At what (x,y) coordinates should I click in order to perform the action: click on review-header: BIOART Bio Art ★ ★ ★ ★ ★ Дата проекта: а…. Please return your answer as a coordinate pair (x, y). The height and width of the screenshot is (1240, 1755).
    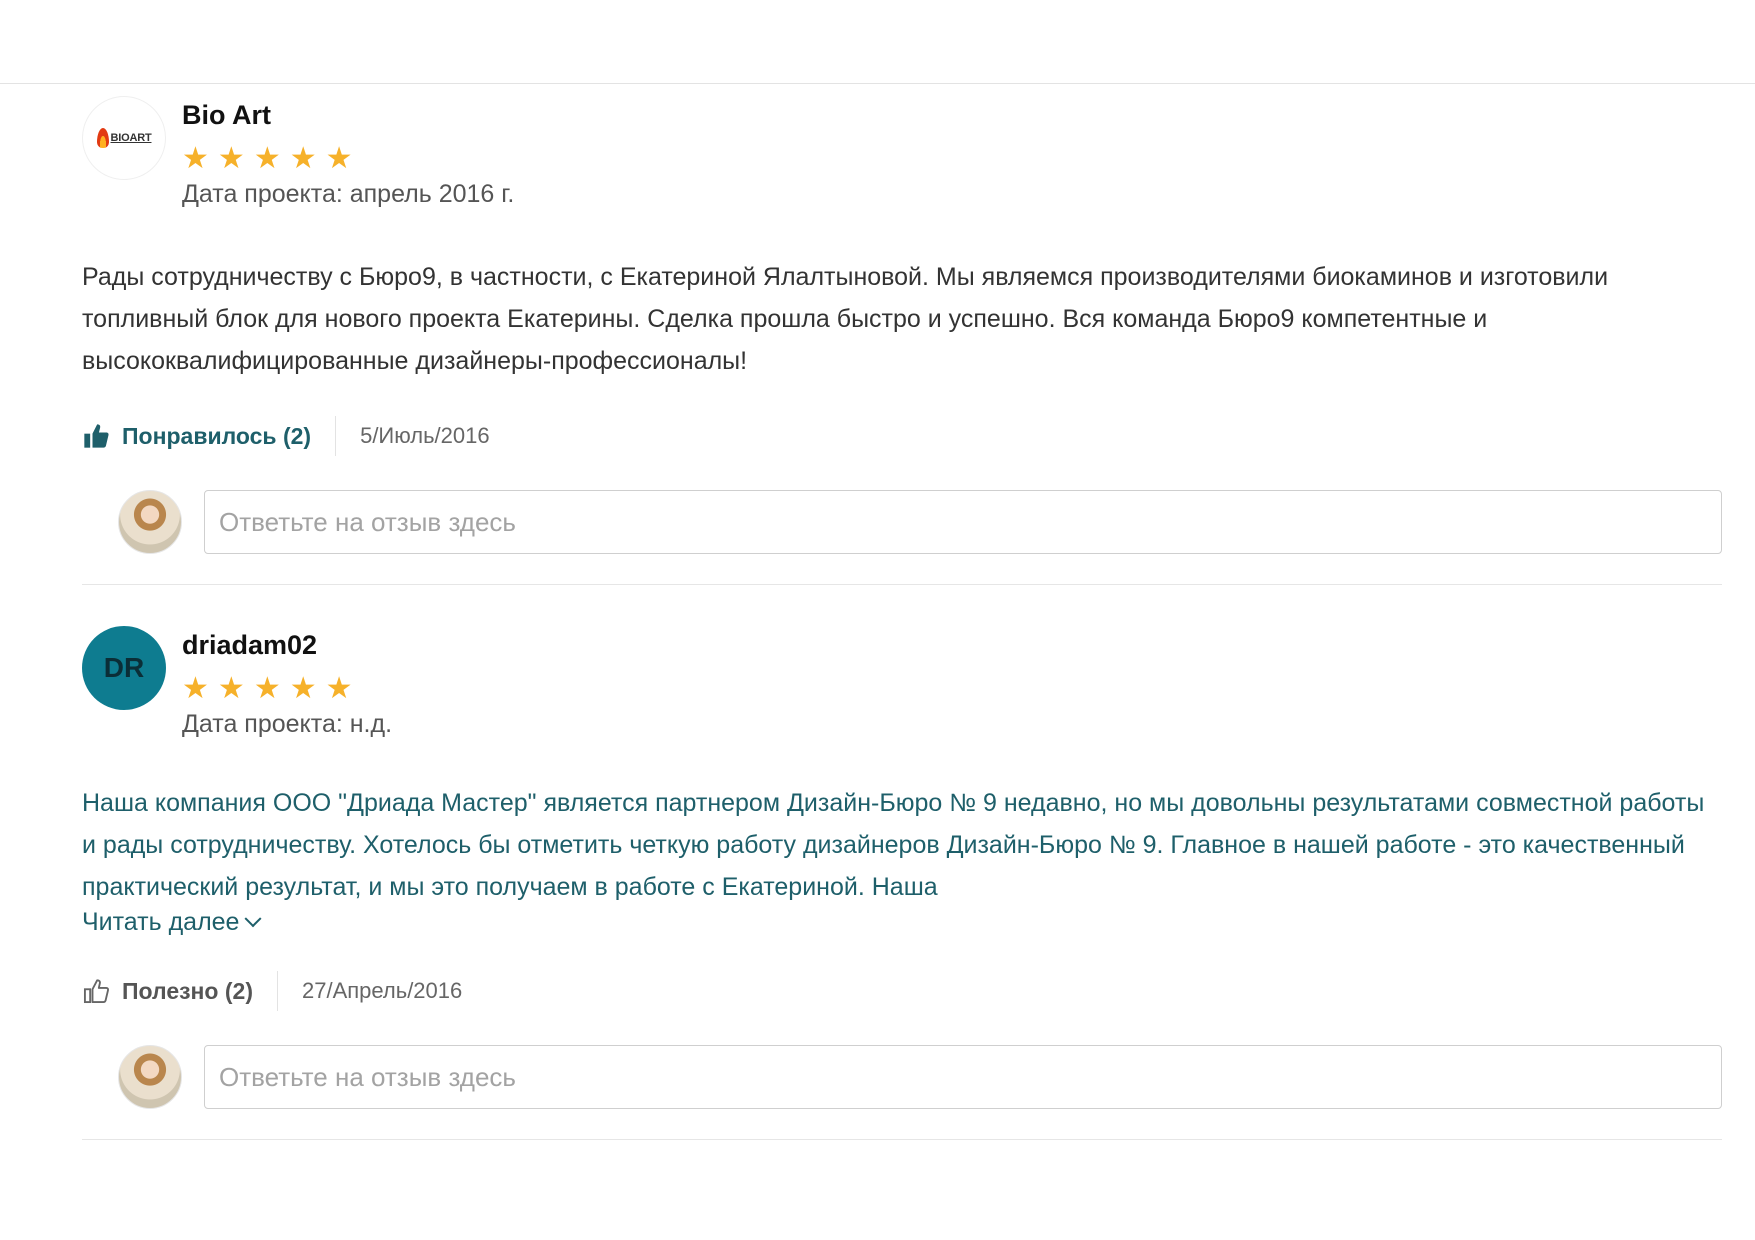
    Looking at the image, I should click on (902, 156).